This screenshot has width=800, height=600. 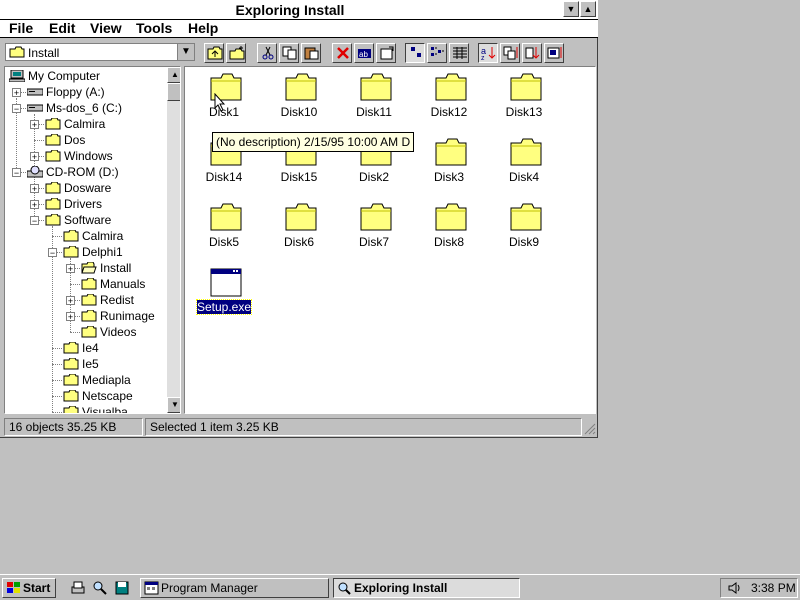 What do you see at coordinates (311, 53) in the screenshot?
I see `paste-button` at bounding box center [311, 53].